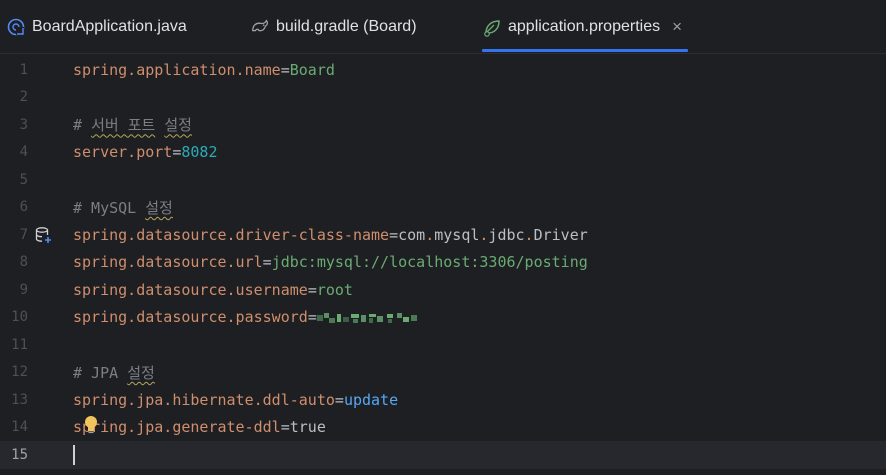 The height and width of the screenshot is (475, 886). What do you see at coordinates (19, 372) in the screenshot?
I see `line-number: 12` at bounding box center [19, 372].